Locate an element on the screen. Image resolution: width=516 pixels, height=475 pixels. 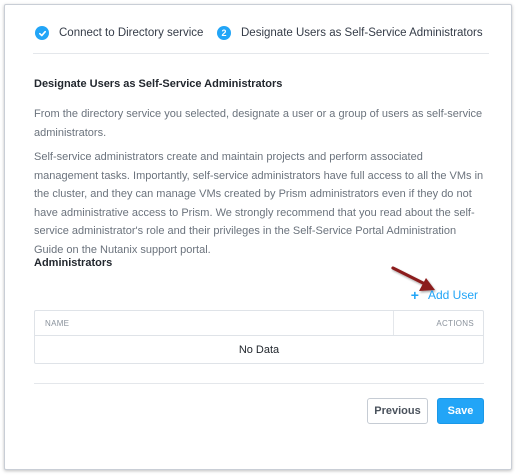
column-header-actions: ACTIONS is located at coordinates (455, 323).